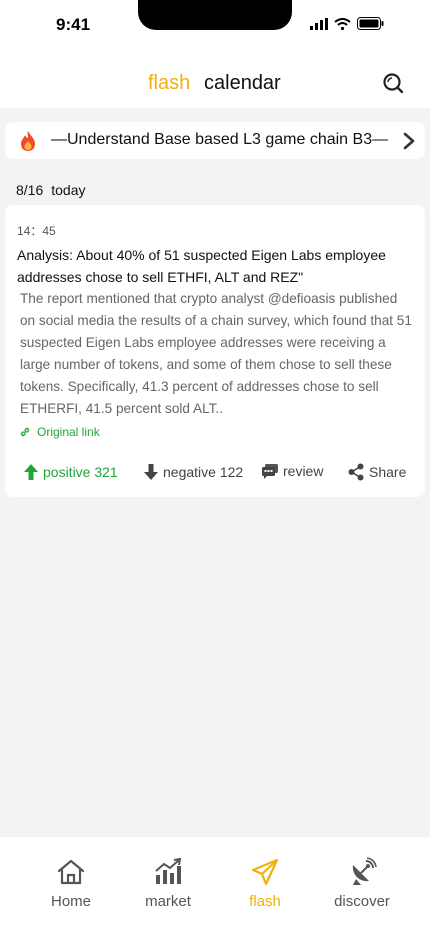  I want to click on announcement-banner: —Understand Base based L3 game chain B3—, so click(215, 140).